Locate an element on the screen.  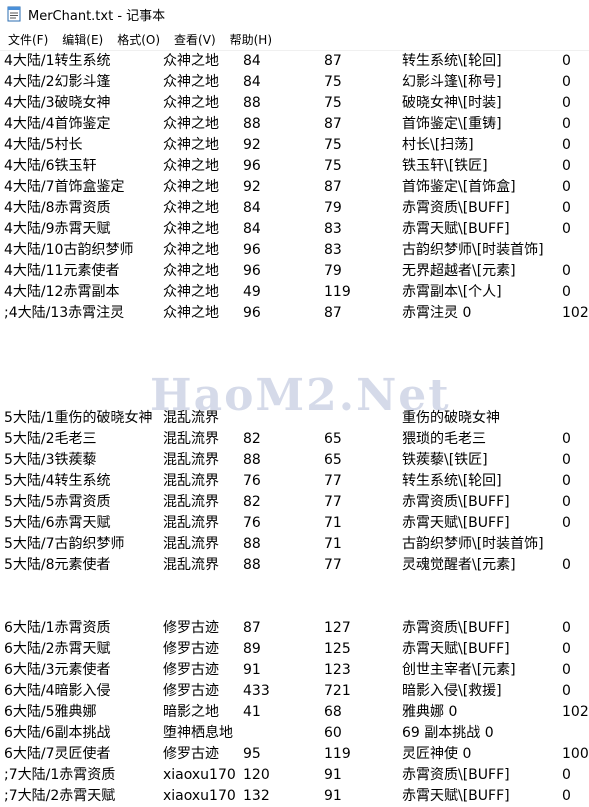
menu-edit: 编辑(E) is located at coordinates (82, 39).